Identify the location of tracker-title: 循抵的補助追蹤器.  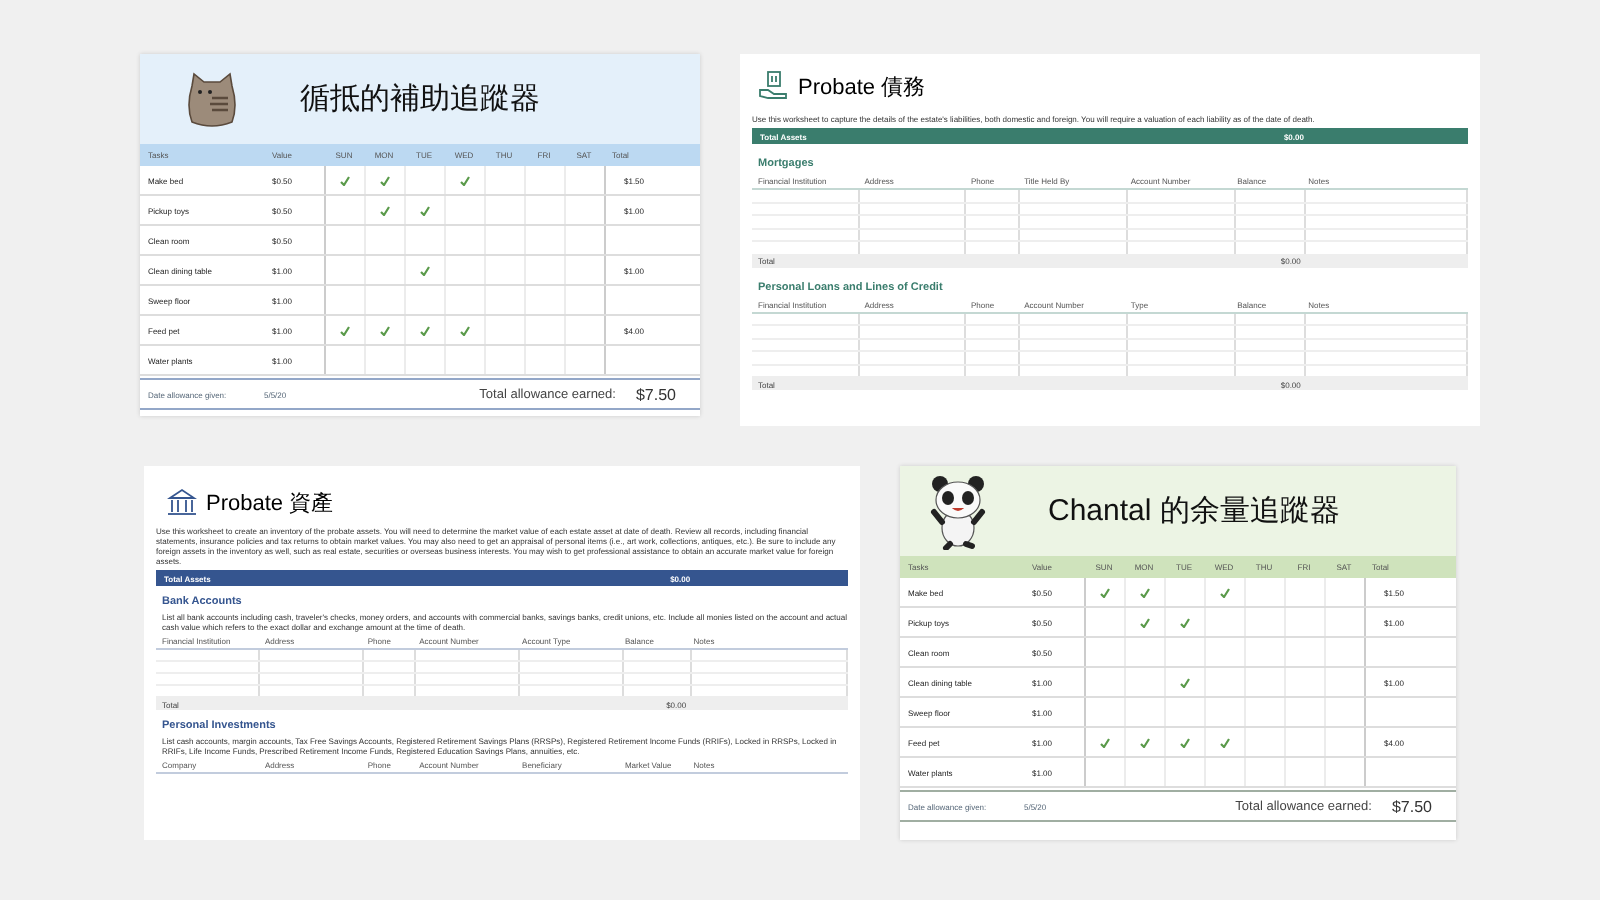
(420, 99).